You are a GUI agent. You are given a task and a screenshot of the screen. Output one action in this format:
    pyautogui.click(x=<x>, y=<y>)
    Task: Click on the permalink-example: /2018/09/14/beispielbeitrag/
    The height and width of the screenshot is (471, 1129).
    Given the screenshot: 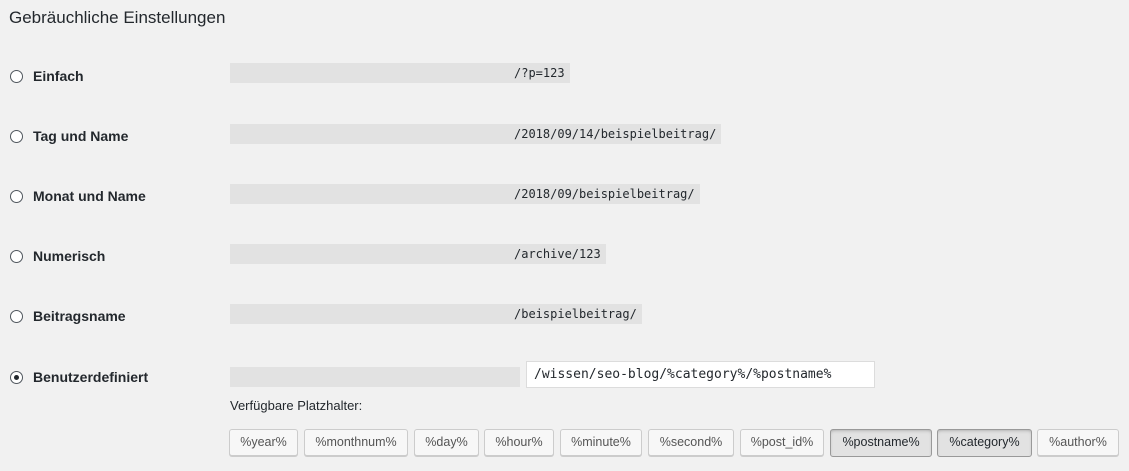 What is the action you would take?
    pyautogui.click(x=476, y=134)
    